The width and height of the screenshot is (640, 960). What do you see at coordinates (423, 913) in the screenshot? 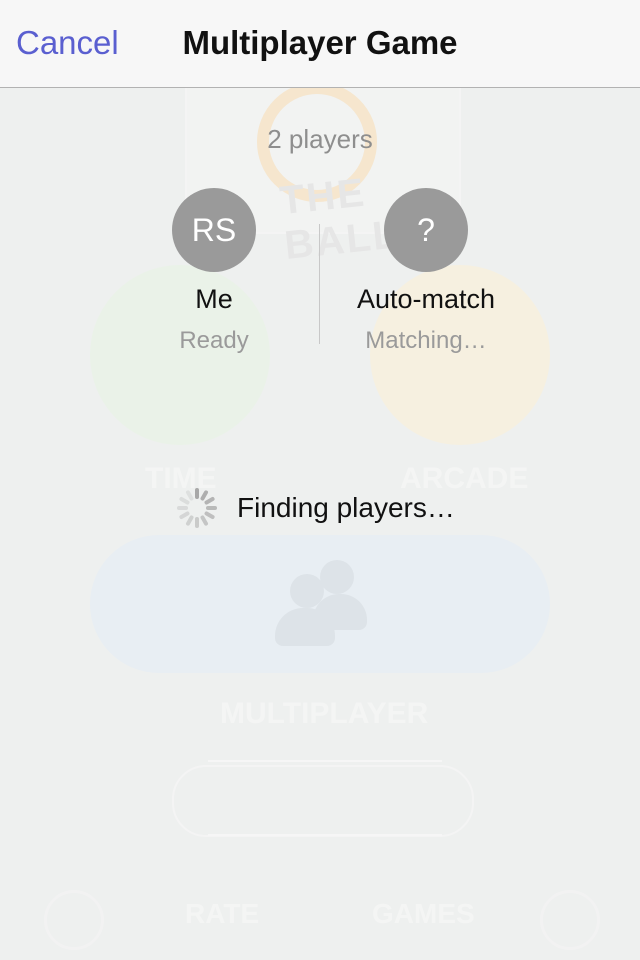
I see `games-label: GAMES` at bounding box center [423, 913].